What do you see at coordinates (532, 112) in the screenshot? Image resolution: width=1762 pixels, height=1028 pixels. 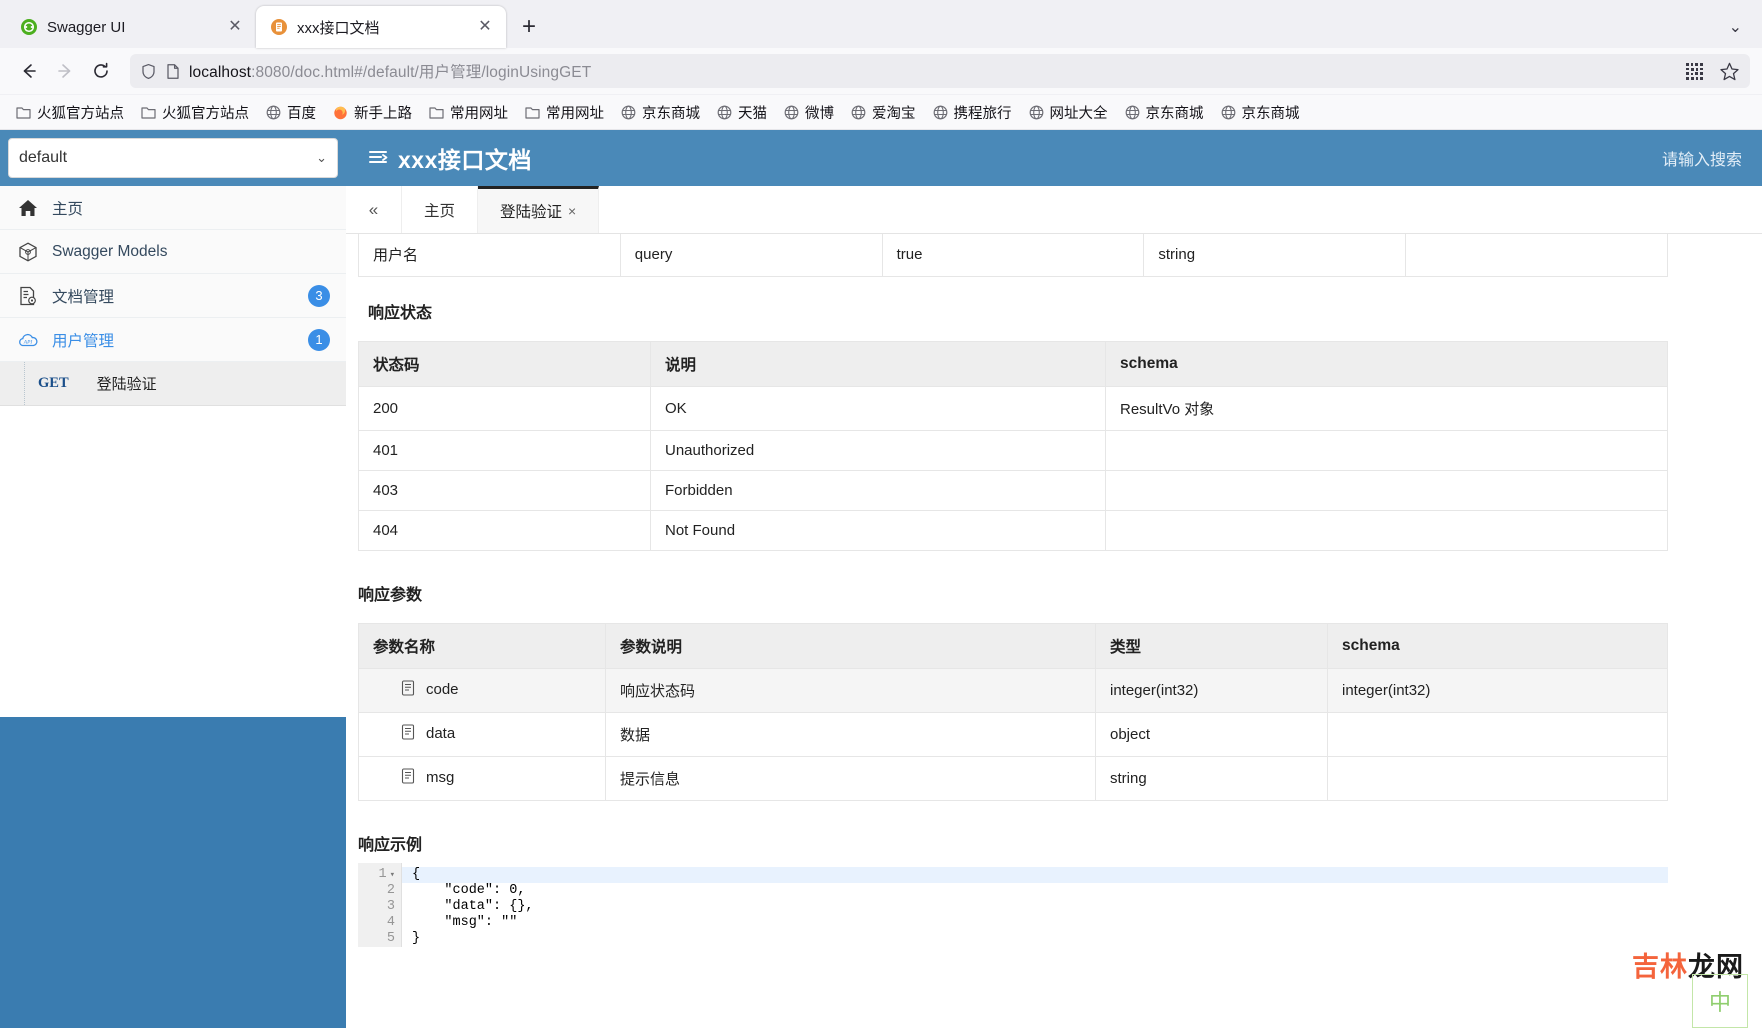 I see `folder-icon` at bounding box center [532, 112].